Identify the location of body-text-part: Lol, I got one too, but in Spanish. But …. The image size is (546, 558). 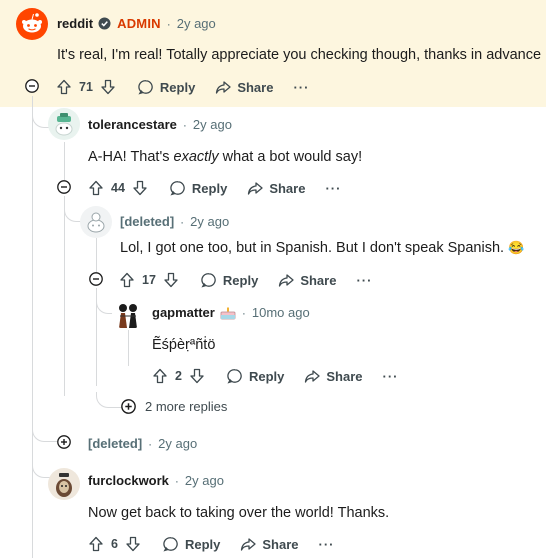
(312, 248).